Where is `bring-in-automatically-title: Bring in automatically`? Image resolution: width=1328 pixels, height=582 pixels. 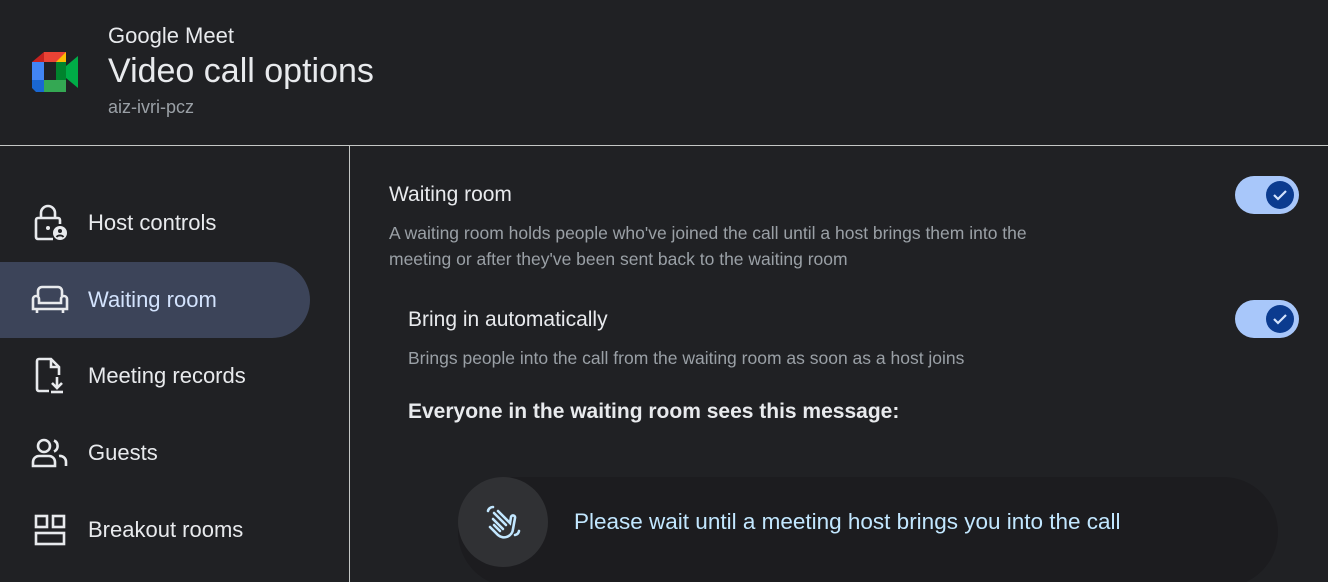 bring-in-automatically-title: Bring in automatically is located at coordinates (508, 319).